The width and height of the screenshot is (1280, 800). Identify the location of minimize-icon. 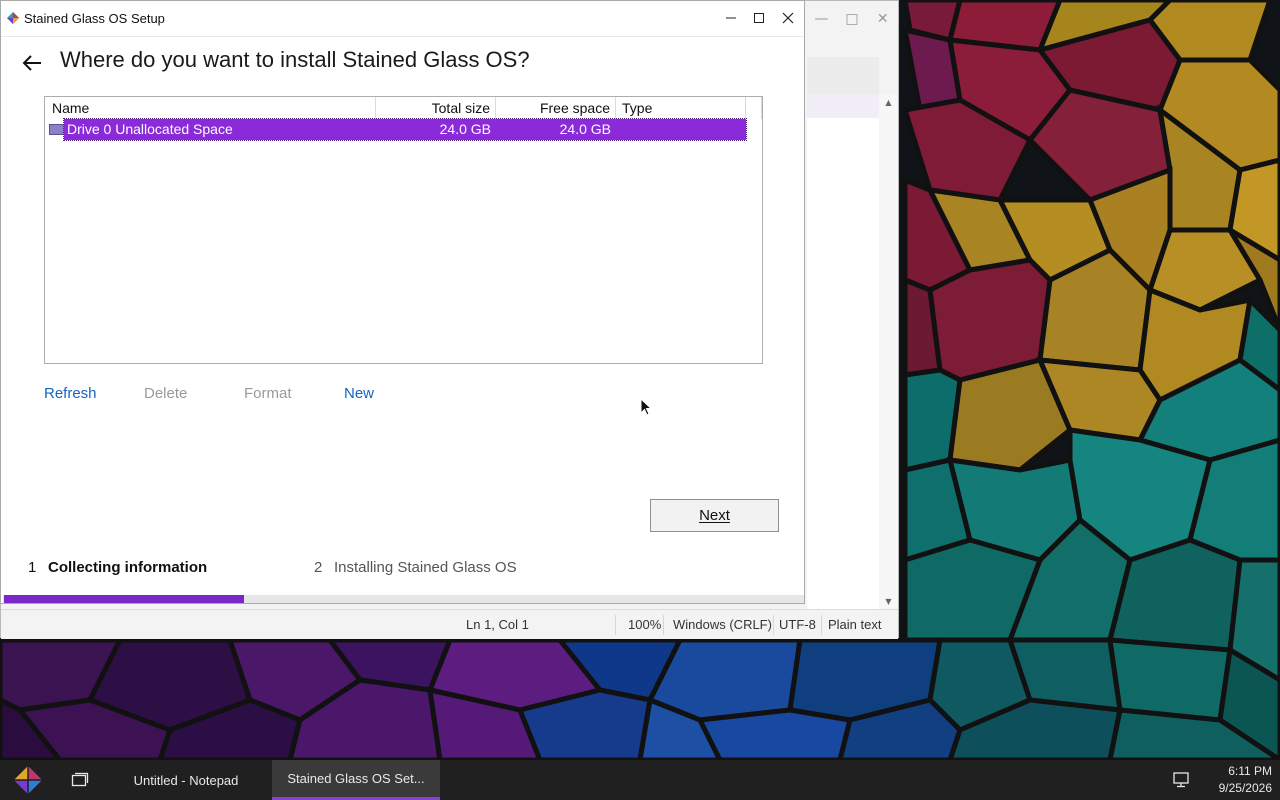
(731, 18).